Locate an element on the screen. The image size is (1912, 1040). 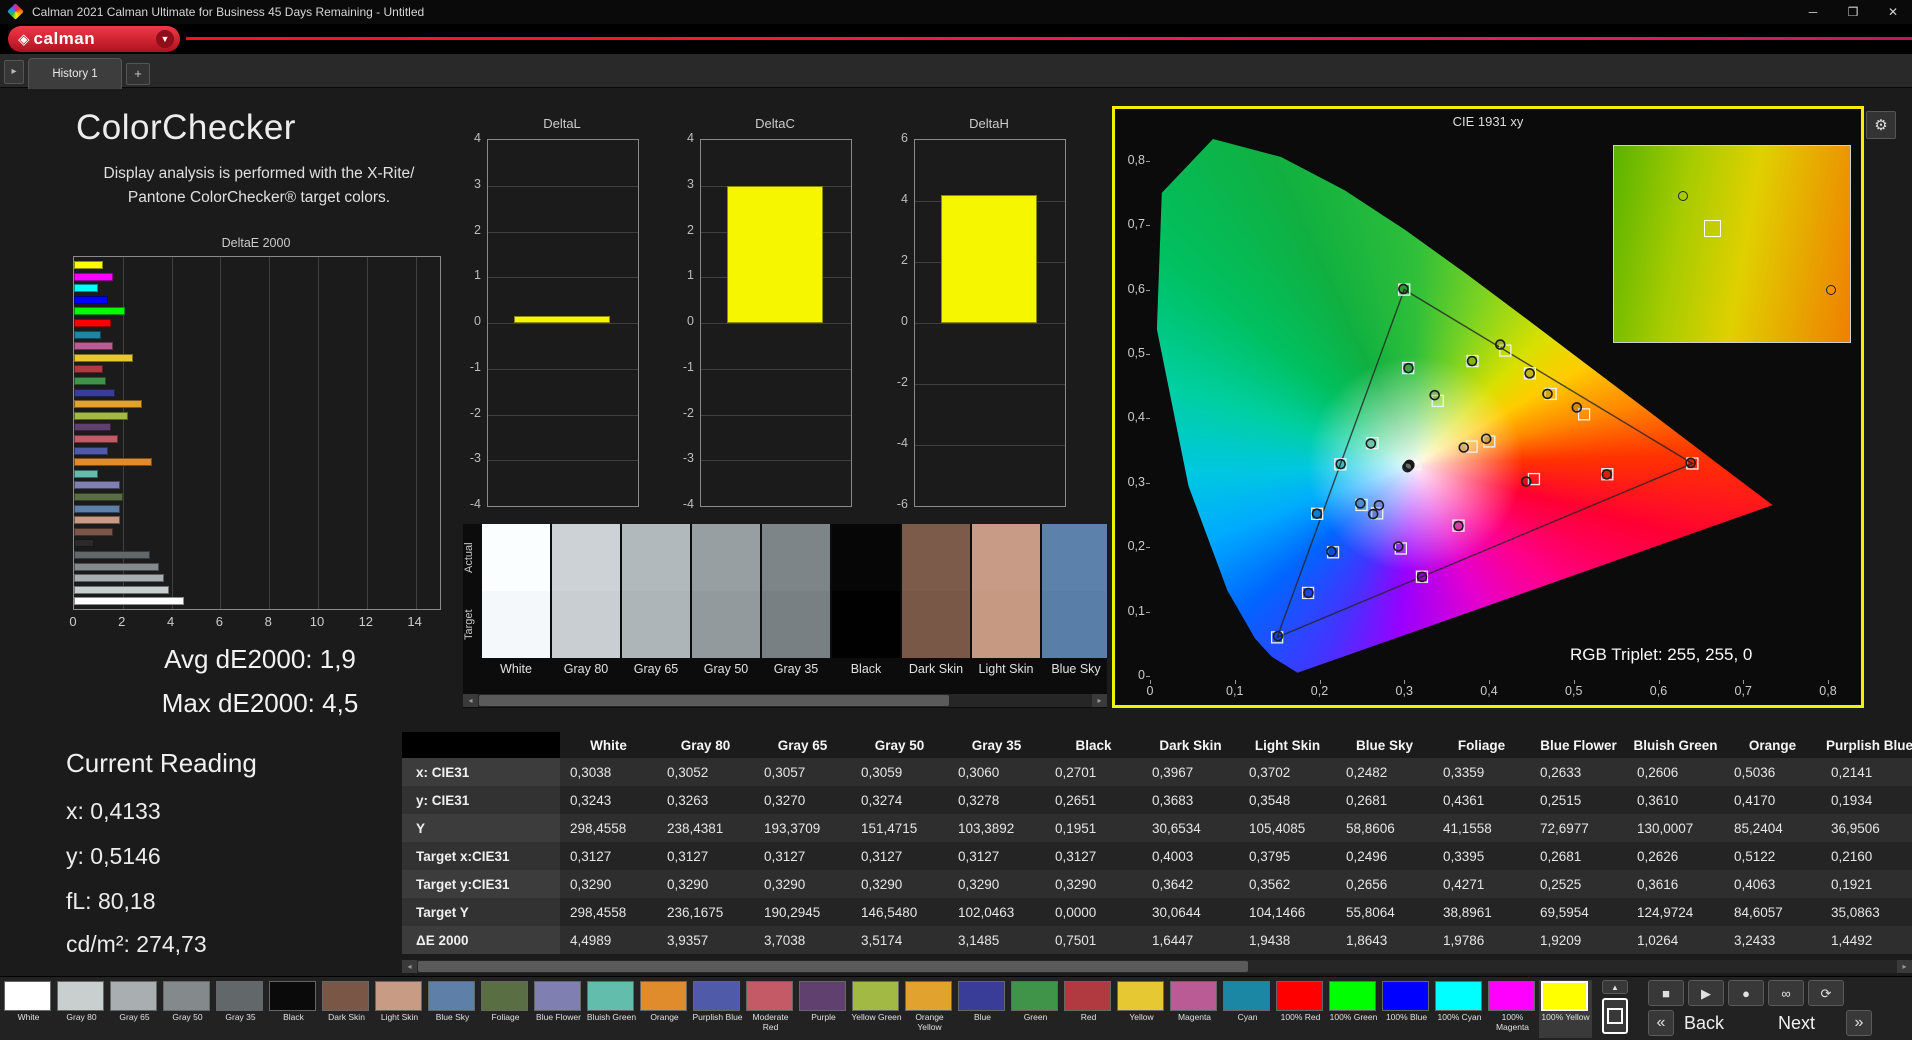
column-header: Black is located at coordinates (1093, 745).